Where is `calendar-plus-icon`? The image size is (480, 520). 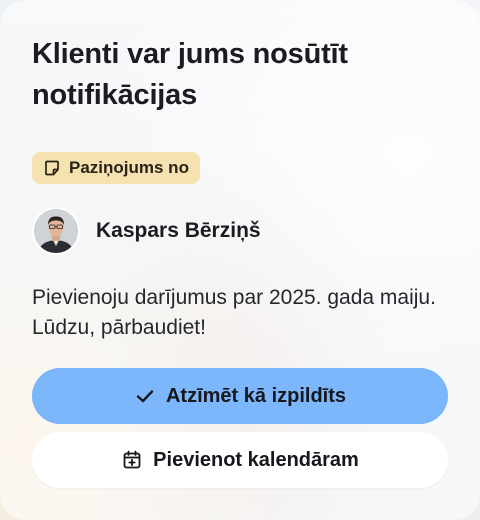 calendar-plus-icon is located at coordinates (132, 460).